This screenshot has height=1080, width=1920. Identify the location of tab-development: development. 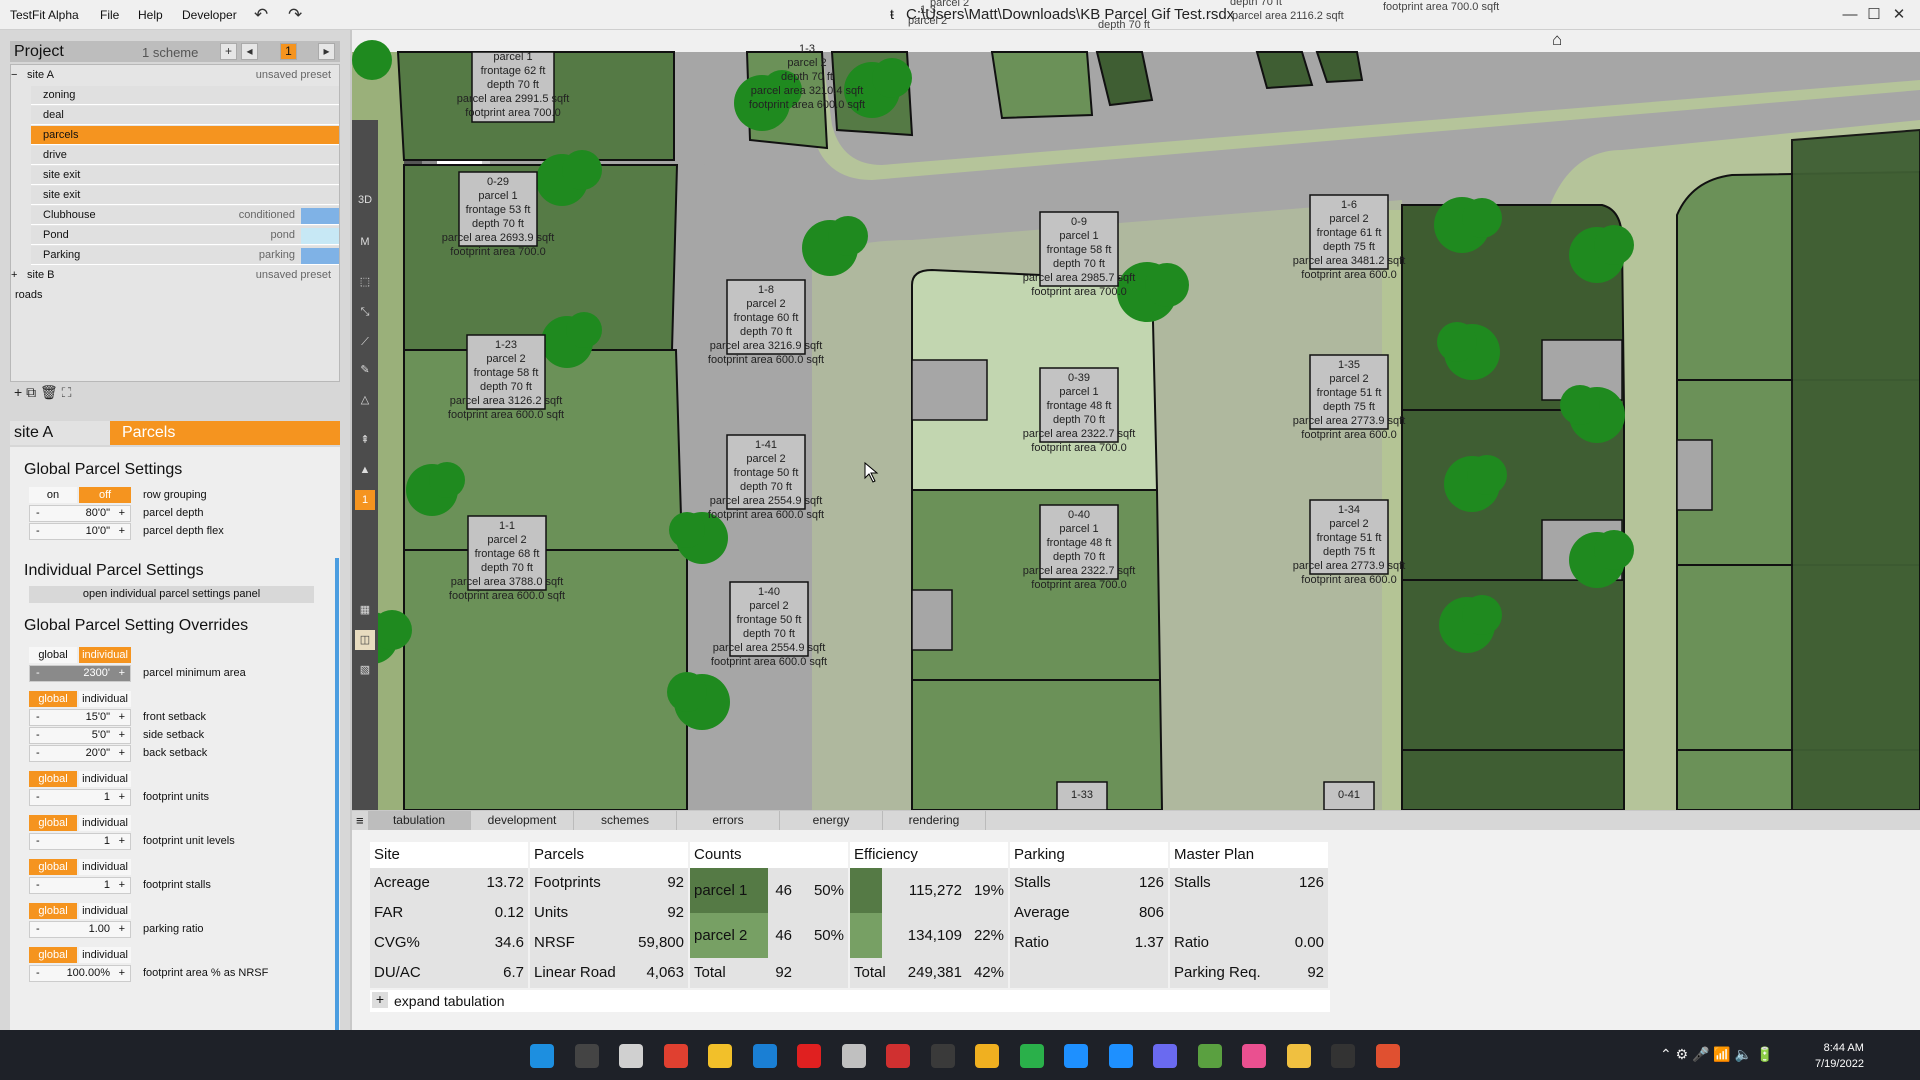
(522, 820).